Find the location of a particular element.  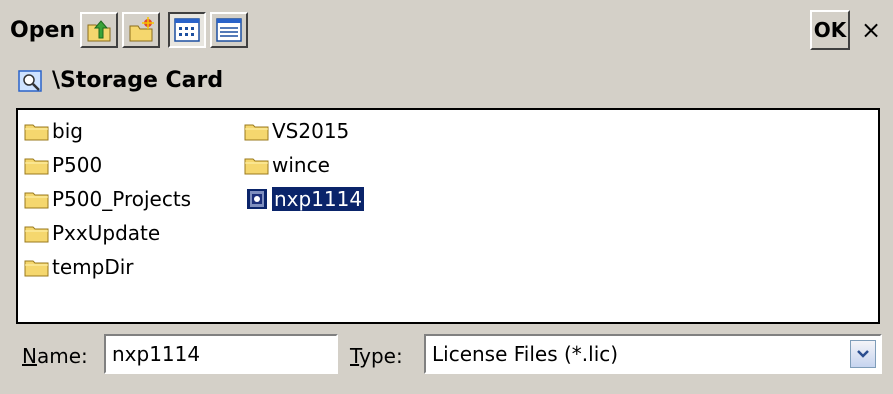

up-folder-icon is located at coordinates (99, 31).